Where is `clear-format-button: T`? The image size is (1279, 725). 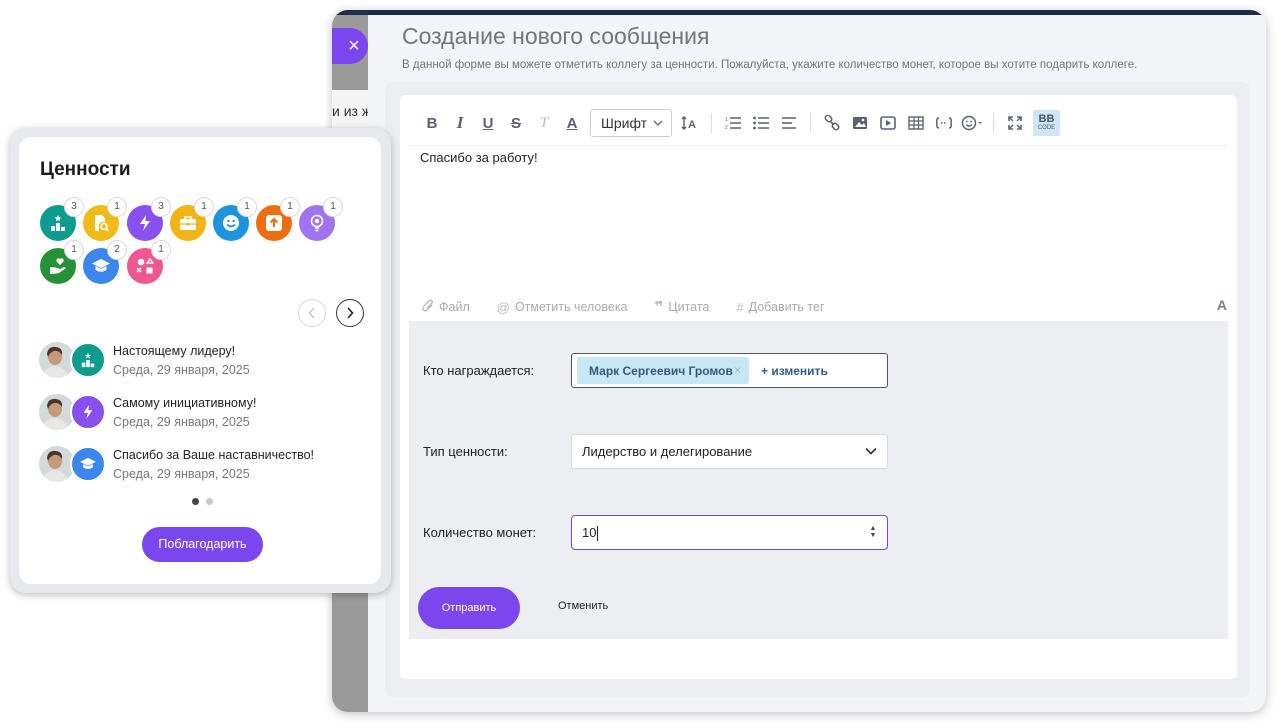 clear-format-button: T is located at coordinates (544, 123).